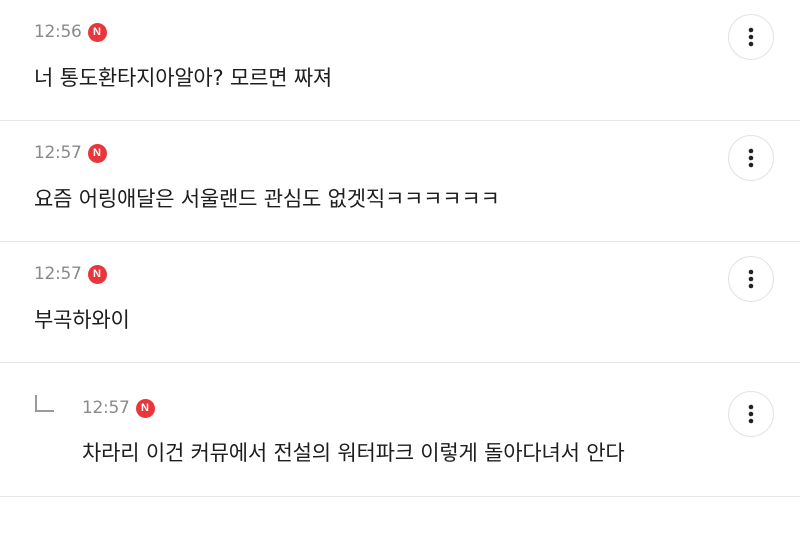  Describe the element at coordinates (82, 320) in the screenshot. I see `comment-text: 부곡하와이` at that location.